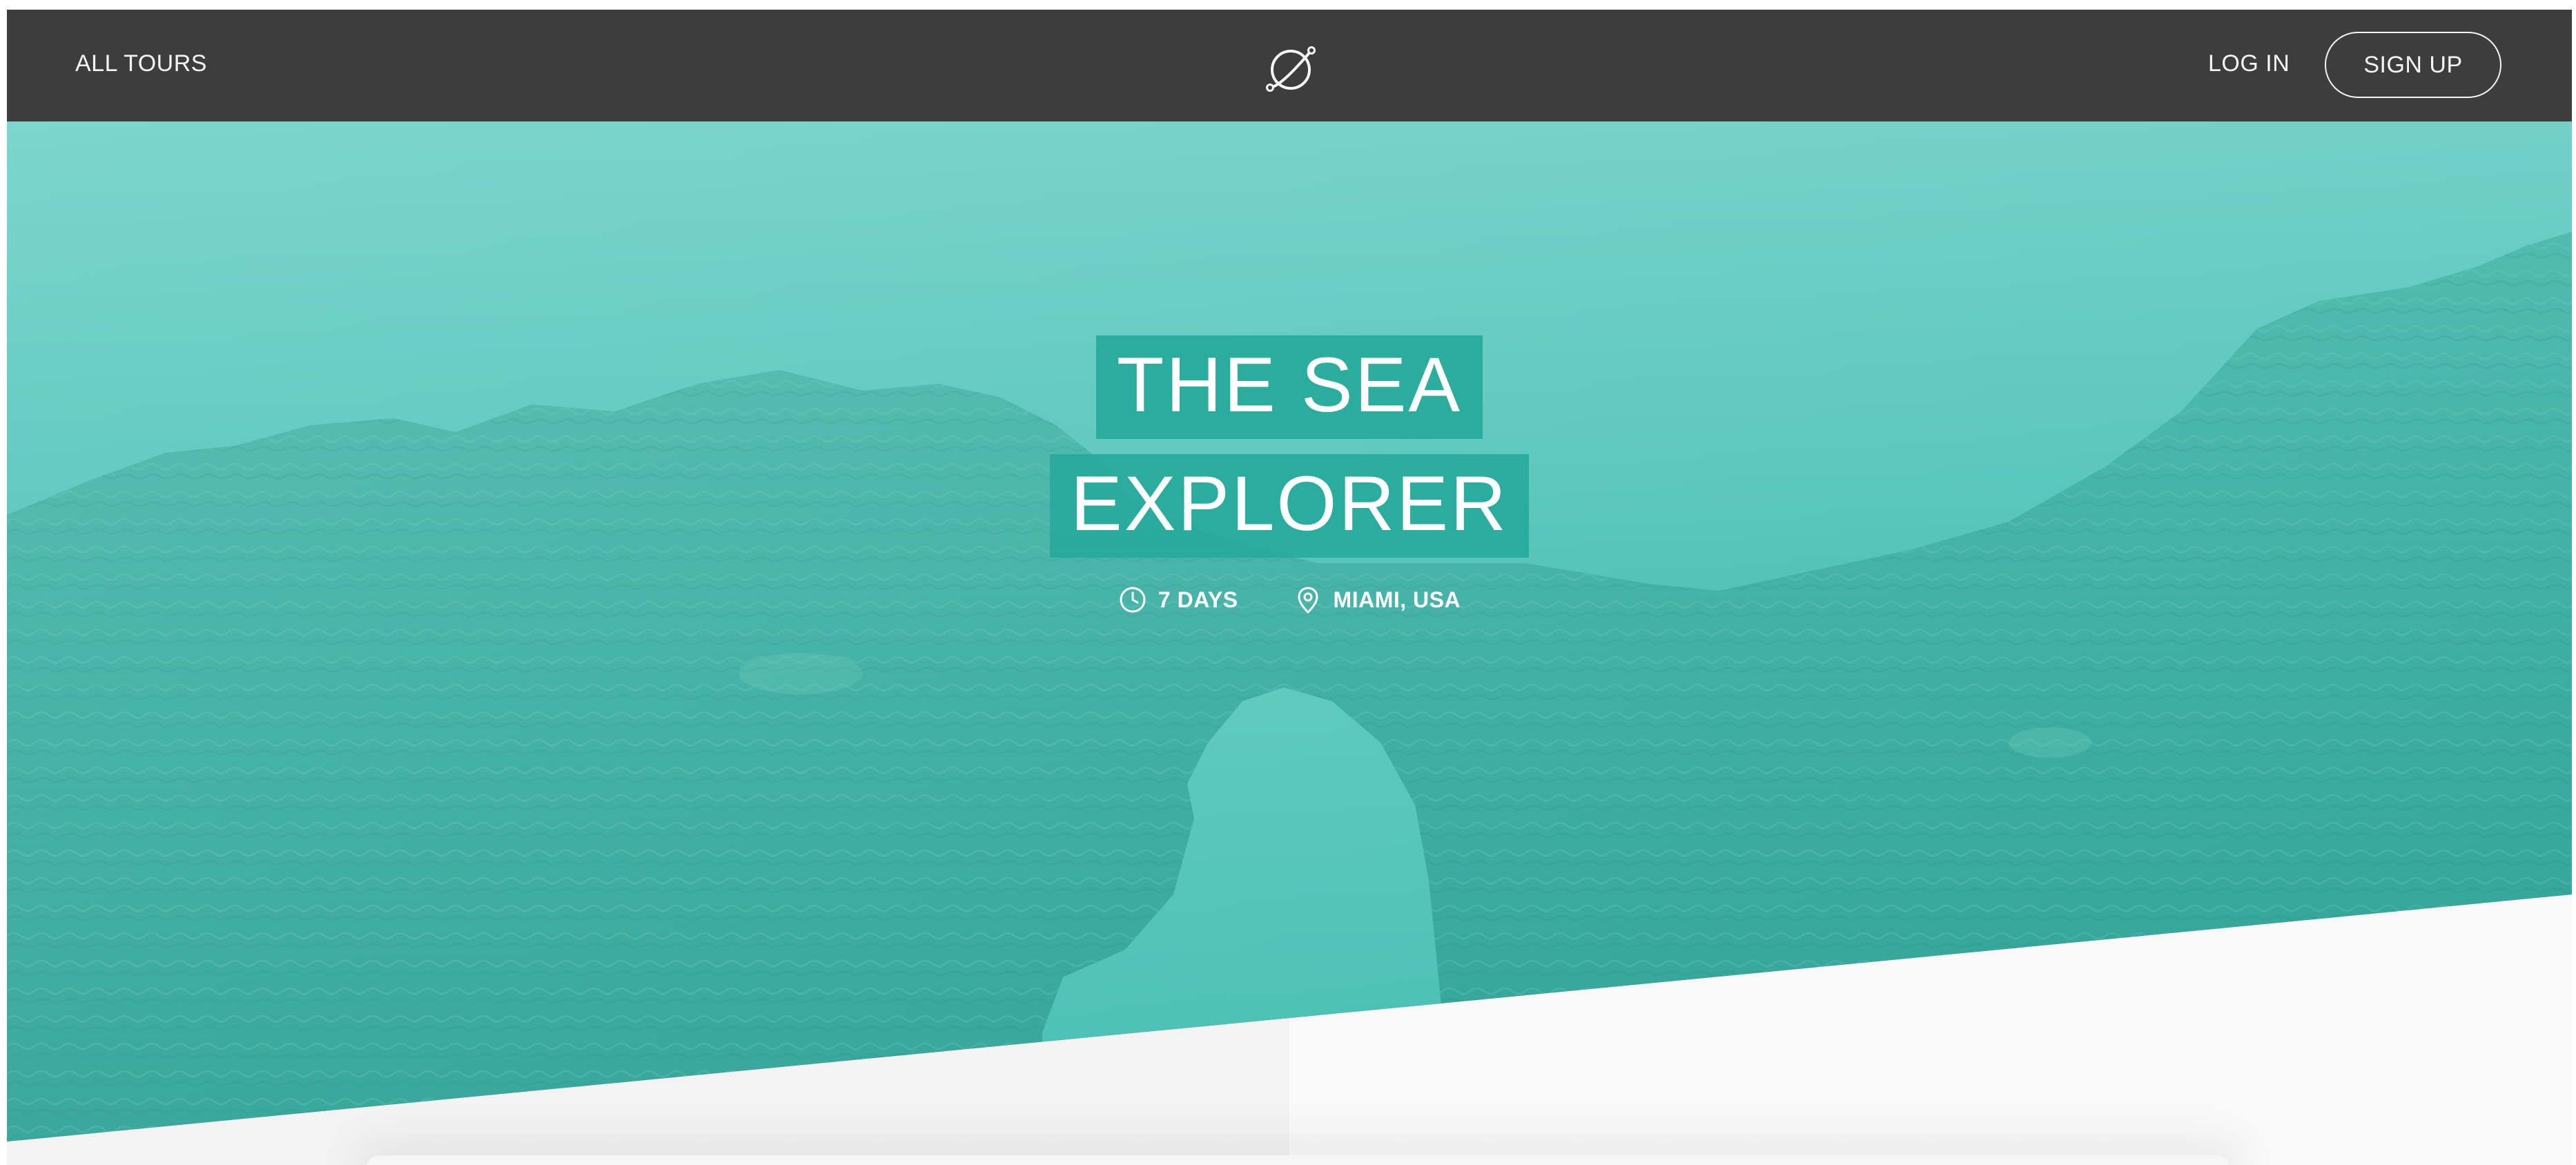 This screenshot has width=2576, height=1165. What do you see at coordinates (1133, 600) in the screenshot?
I see `clock-icon` at bounding box center [1133, 600].